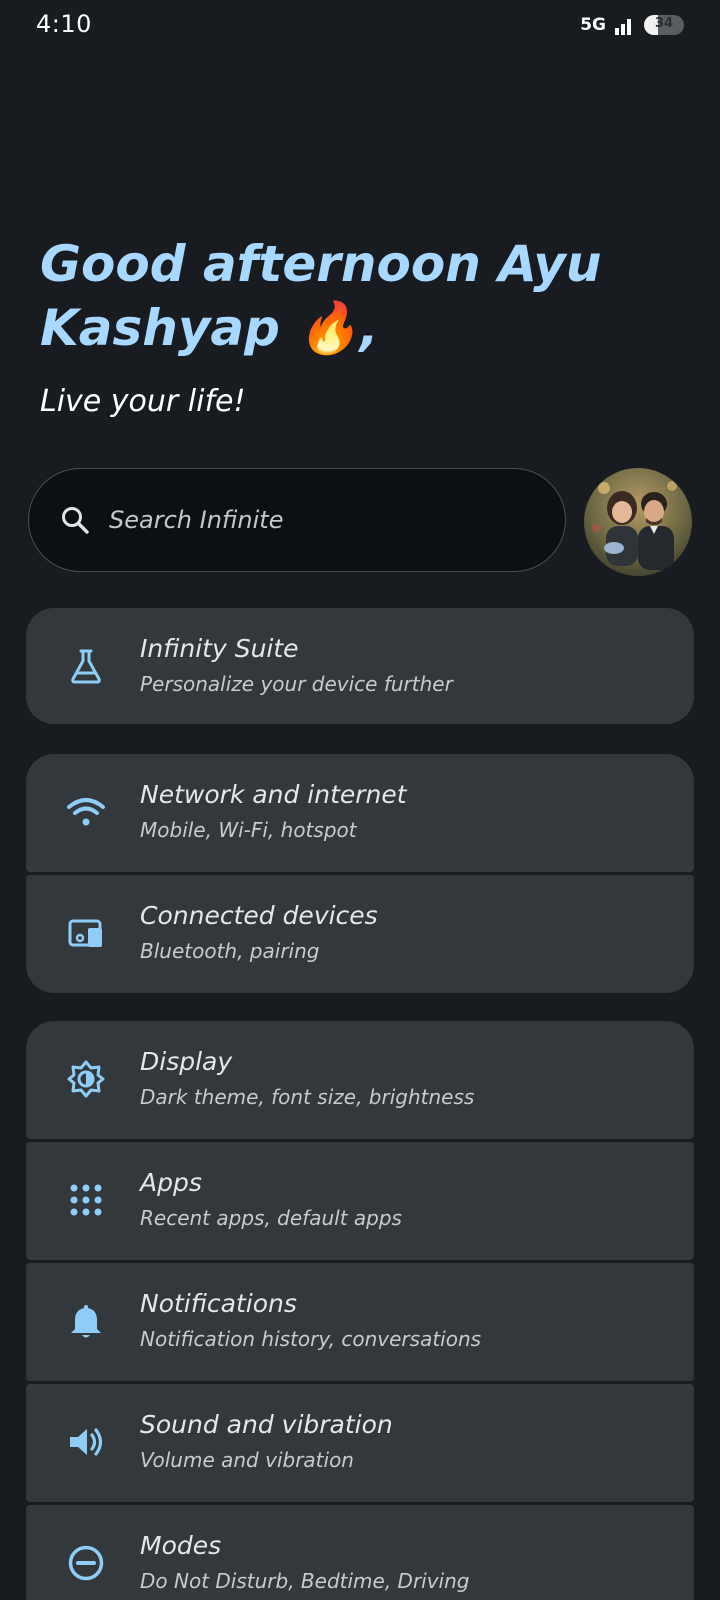  Describe the element at coordinates (273, 794) in the screenshot. I see `settings-item-title: Network and internet` at that location.